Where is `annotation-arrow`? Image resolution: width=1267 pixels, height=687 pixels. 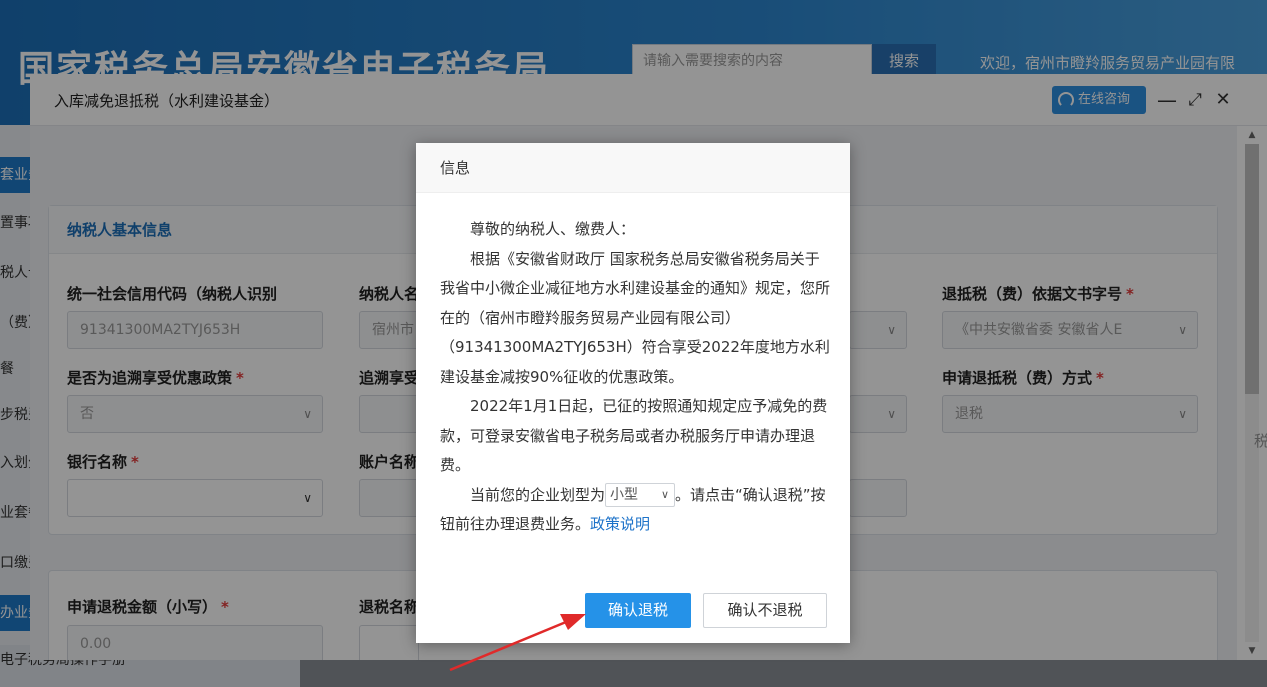
annotation-arrow is located at coordinates (517, 643).